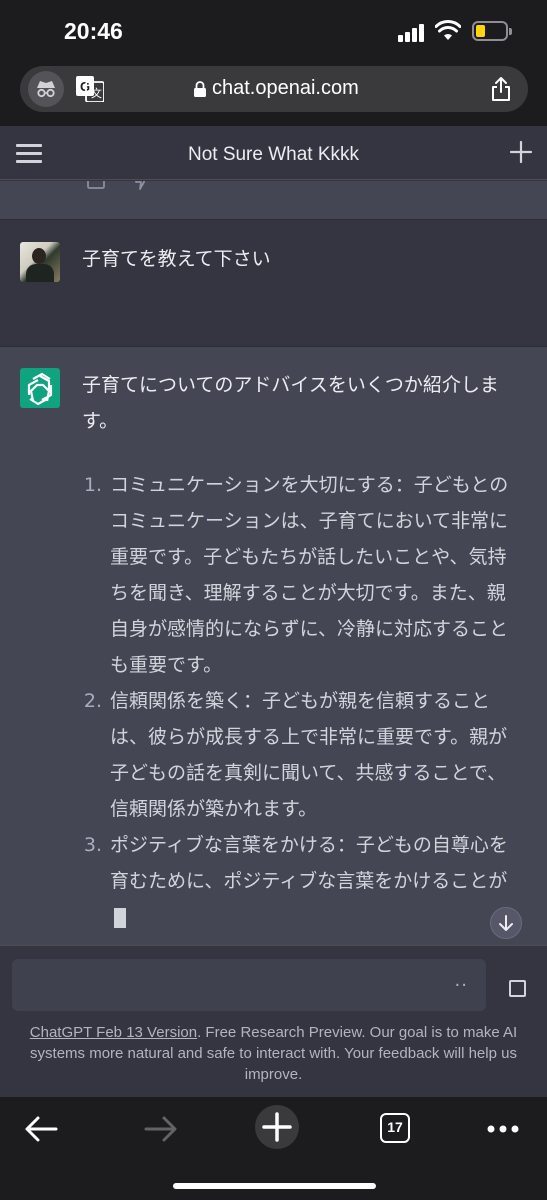 Image resolution: width=547 pixels, height=1200 pixels. What do you see at coordinates (142, 186) in the screenshot?
I see `thumbs-down-icon` at bounding box center [142, 186].